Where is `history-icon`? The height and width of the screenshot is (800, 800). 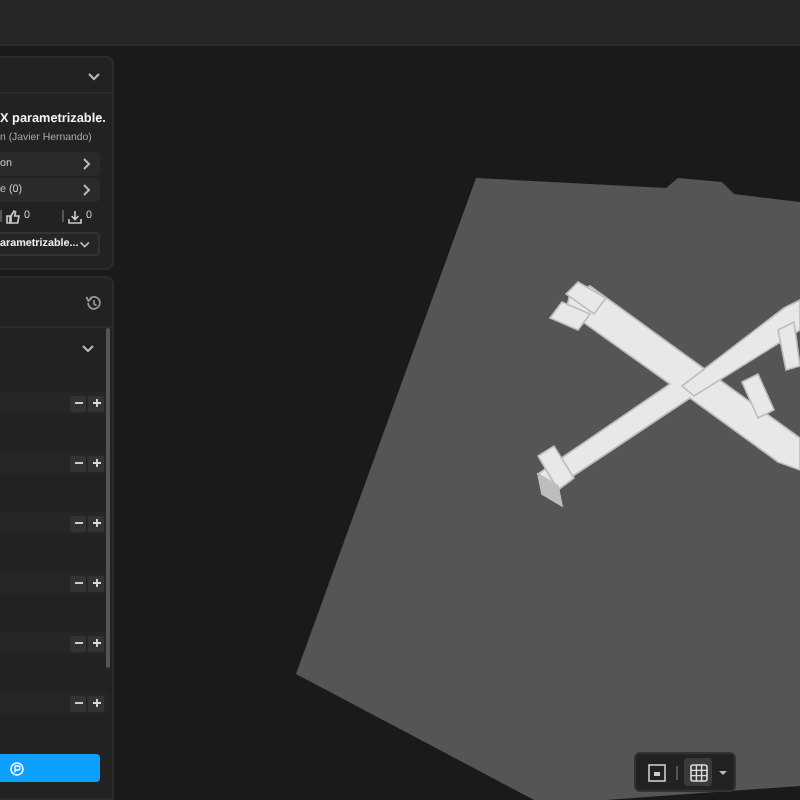
history-icon is located at coordinates (92, 302).